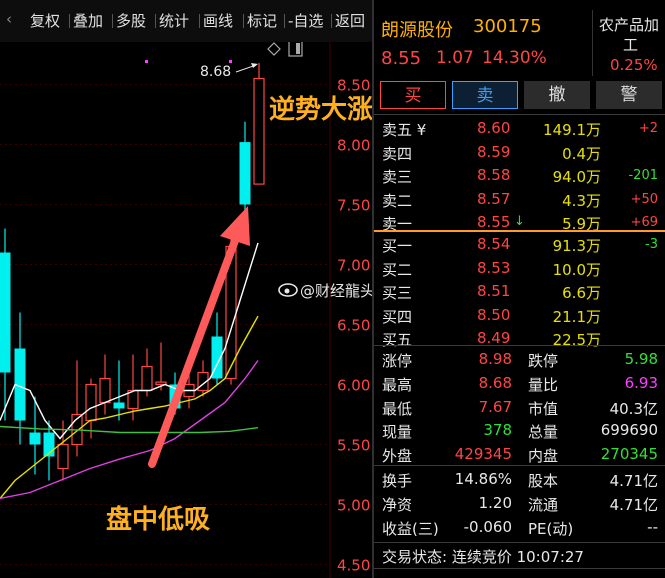 This screenshot has height=578, width=665. What do you see at coordinates (353, 386) in the screenshot?
I see `price-axis-label: 6.00` at bounding box center [353, 386].